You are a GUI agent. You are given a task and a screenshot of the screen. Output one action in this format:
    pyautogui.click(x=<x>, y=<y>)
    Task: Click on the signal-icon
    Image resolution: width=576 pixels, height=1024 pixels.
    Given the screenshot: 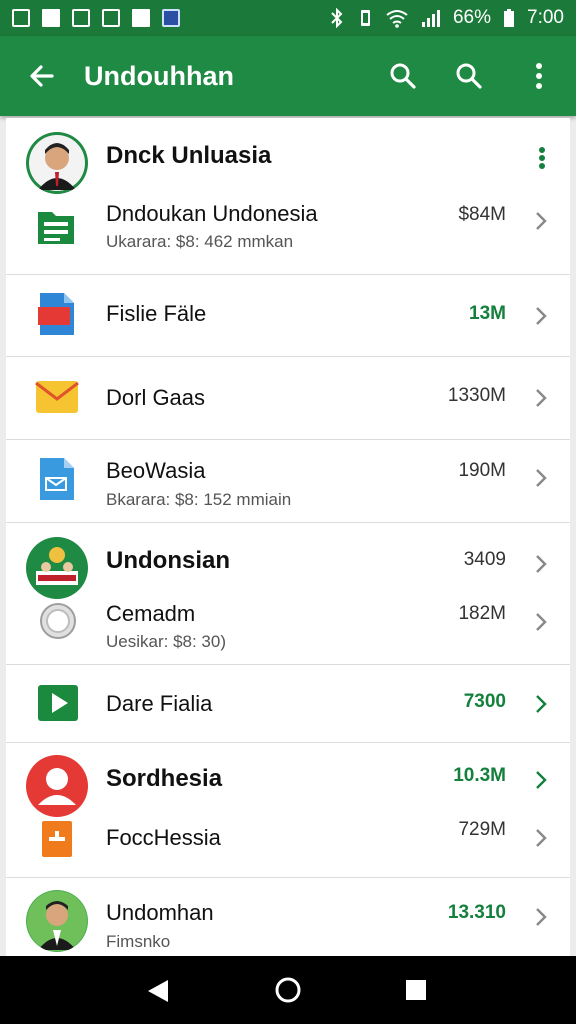 What is the action you would take?
    pyautogui.click(x=430, y=18)
    